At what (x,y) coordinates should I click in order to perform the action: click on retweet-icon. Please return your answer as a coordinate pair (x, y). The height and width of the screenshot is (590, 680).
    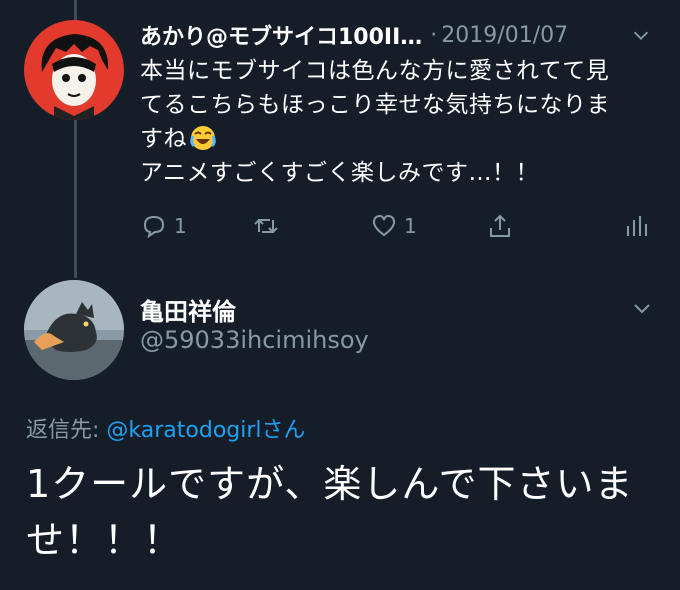
    Looking at the image, I should click on (266, 226).